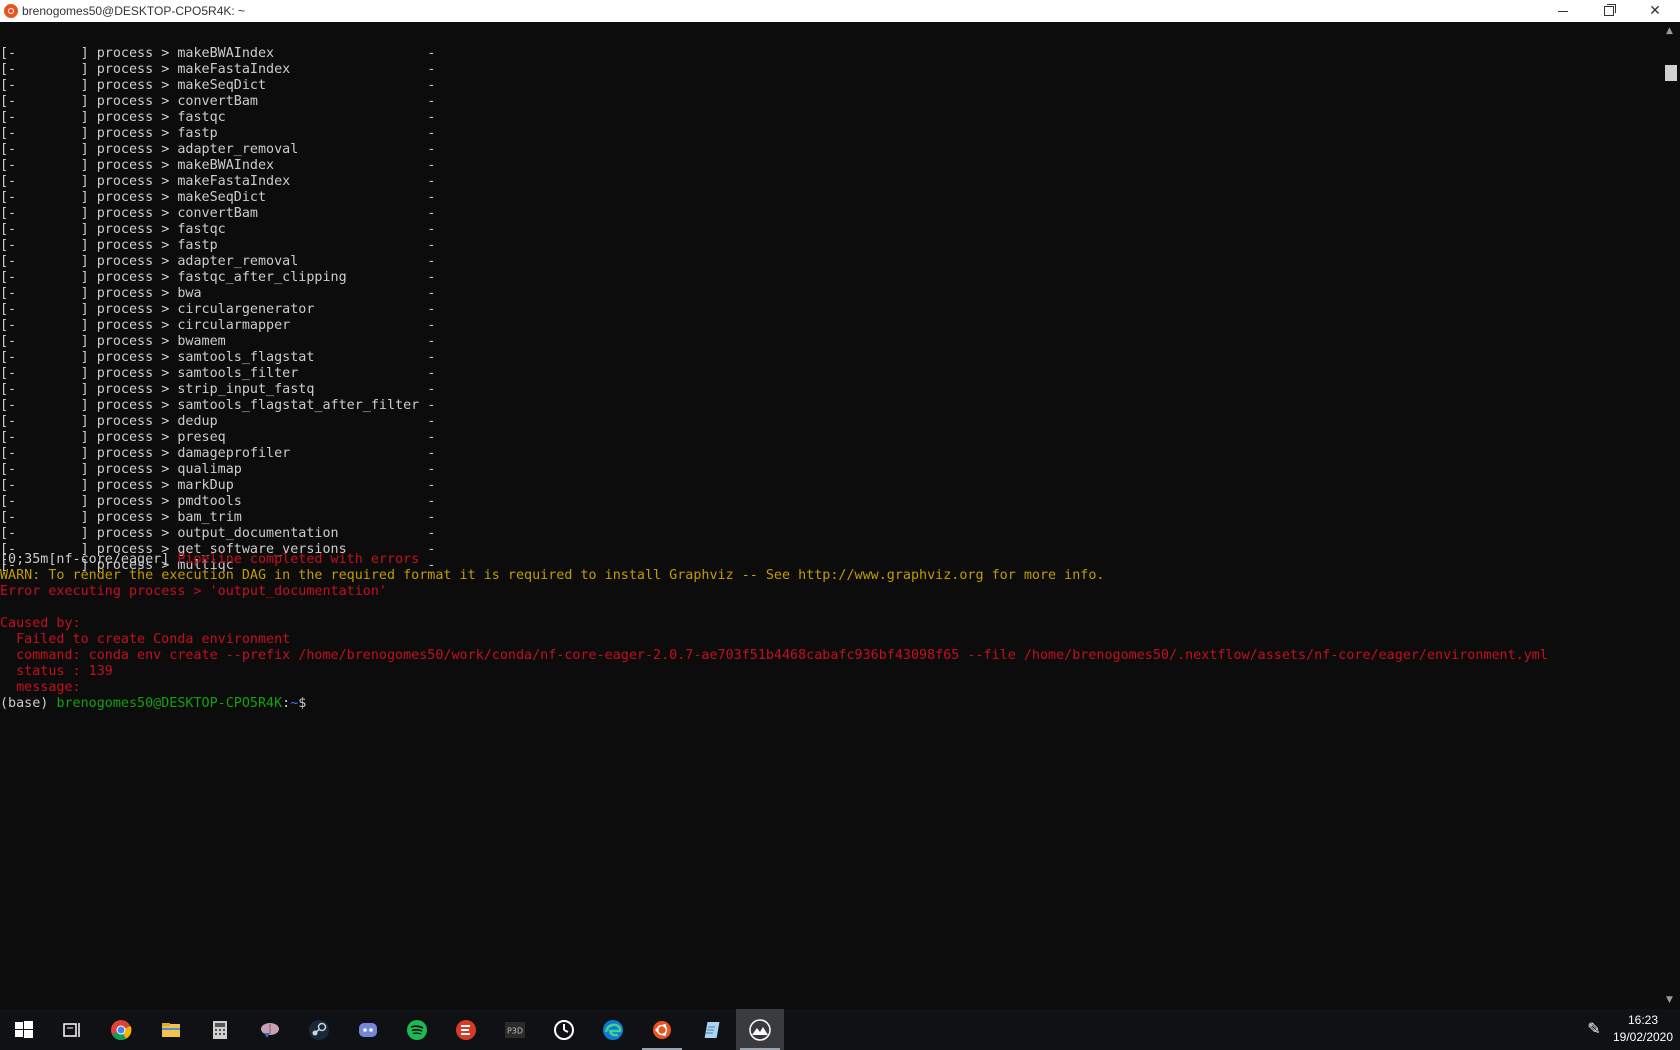  Describe the element at coordinates (89, 559) in the screenshot. I see `pipeline-tag: [0;35m[nf-core/eager]` at that location.